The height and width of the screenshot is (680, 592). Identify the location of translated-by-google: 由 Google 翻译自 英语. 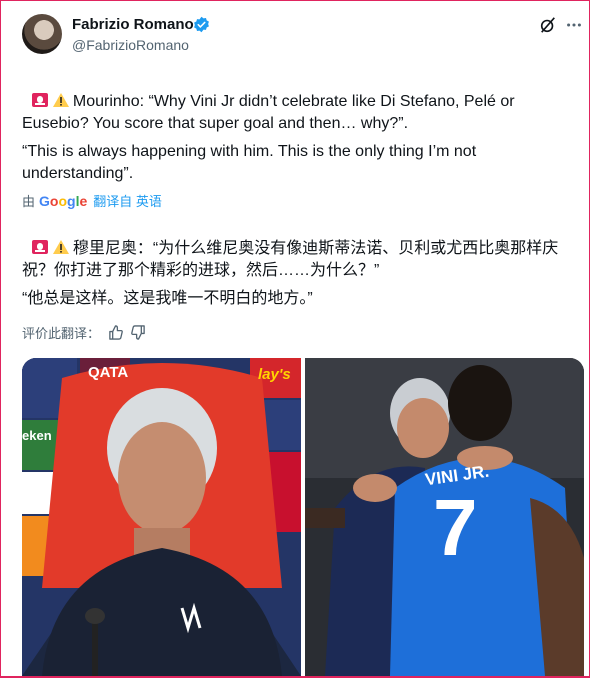
(92, 200).